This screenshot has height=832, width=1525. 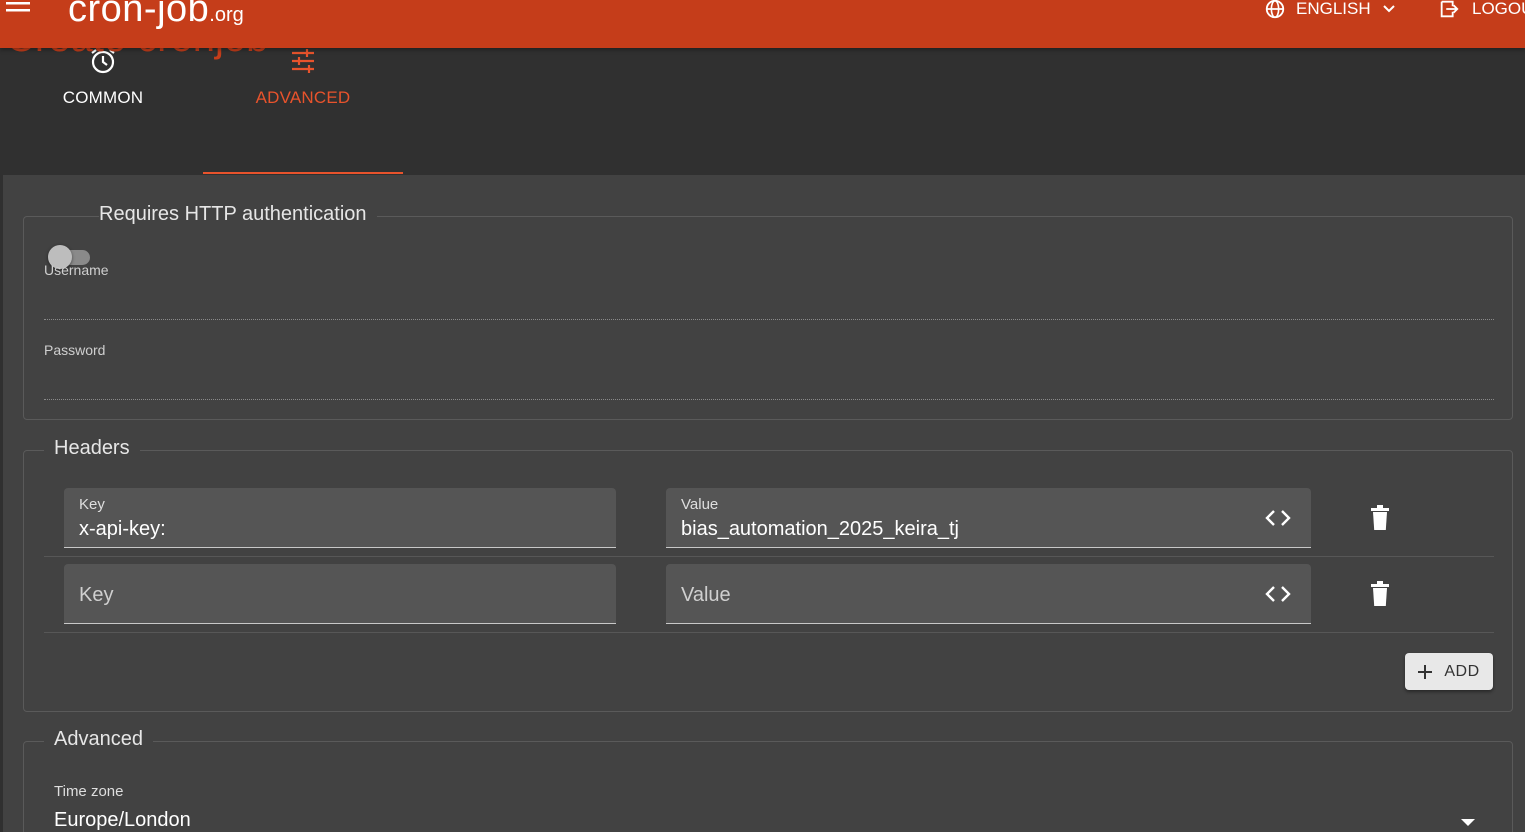 What do you see at coordinates (700, 504) in the screenshot?
I see `header-value-label: Value` at bounding box center [700, 504].